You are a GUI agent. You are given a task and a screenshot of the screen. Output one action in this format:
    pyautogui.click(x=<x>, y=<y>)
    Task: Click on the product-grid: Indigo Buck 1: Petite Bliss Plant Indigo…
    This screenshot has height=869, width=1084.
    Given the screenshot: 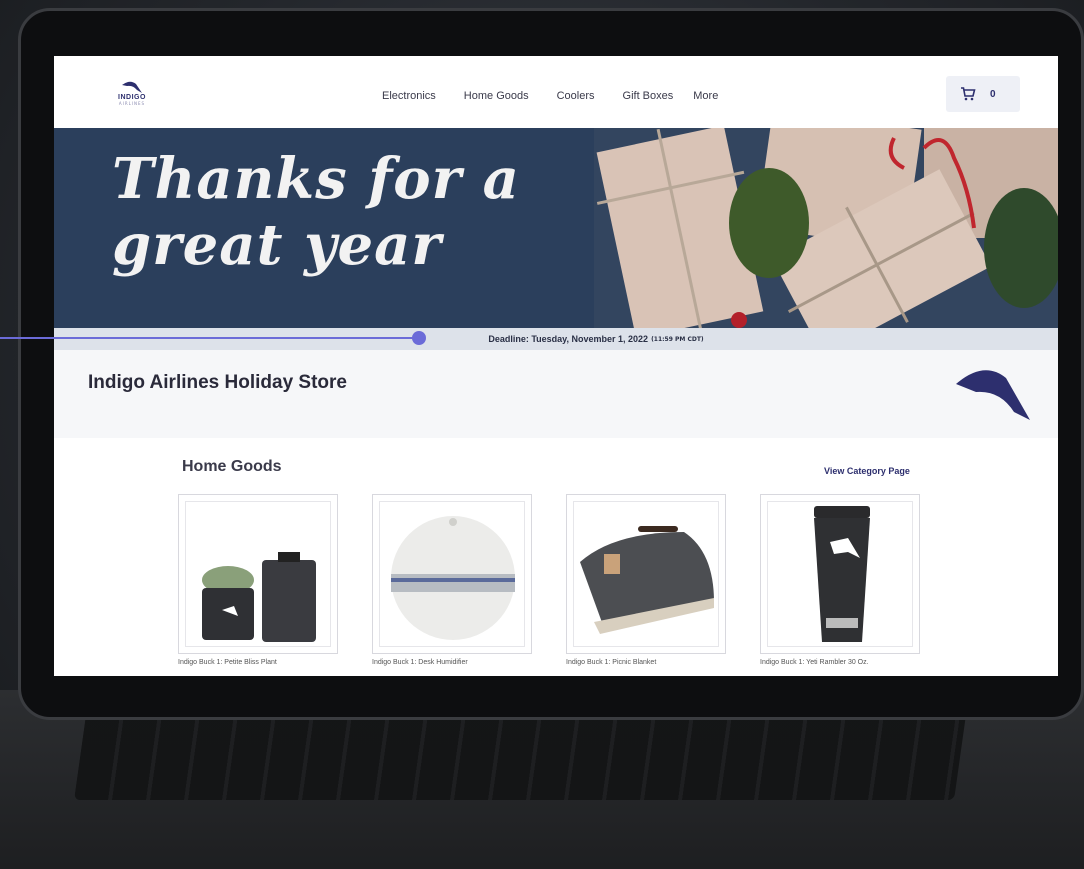 What is the action you would take?
    pyautogui.click(x=549, y=580)
    